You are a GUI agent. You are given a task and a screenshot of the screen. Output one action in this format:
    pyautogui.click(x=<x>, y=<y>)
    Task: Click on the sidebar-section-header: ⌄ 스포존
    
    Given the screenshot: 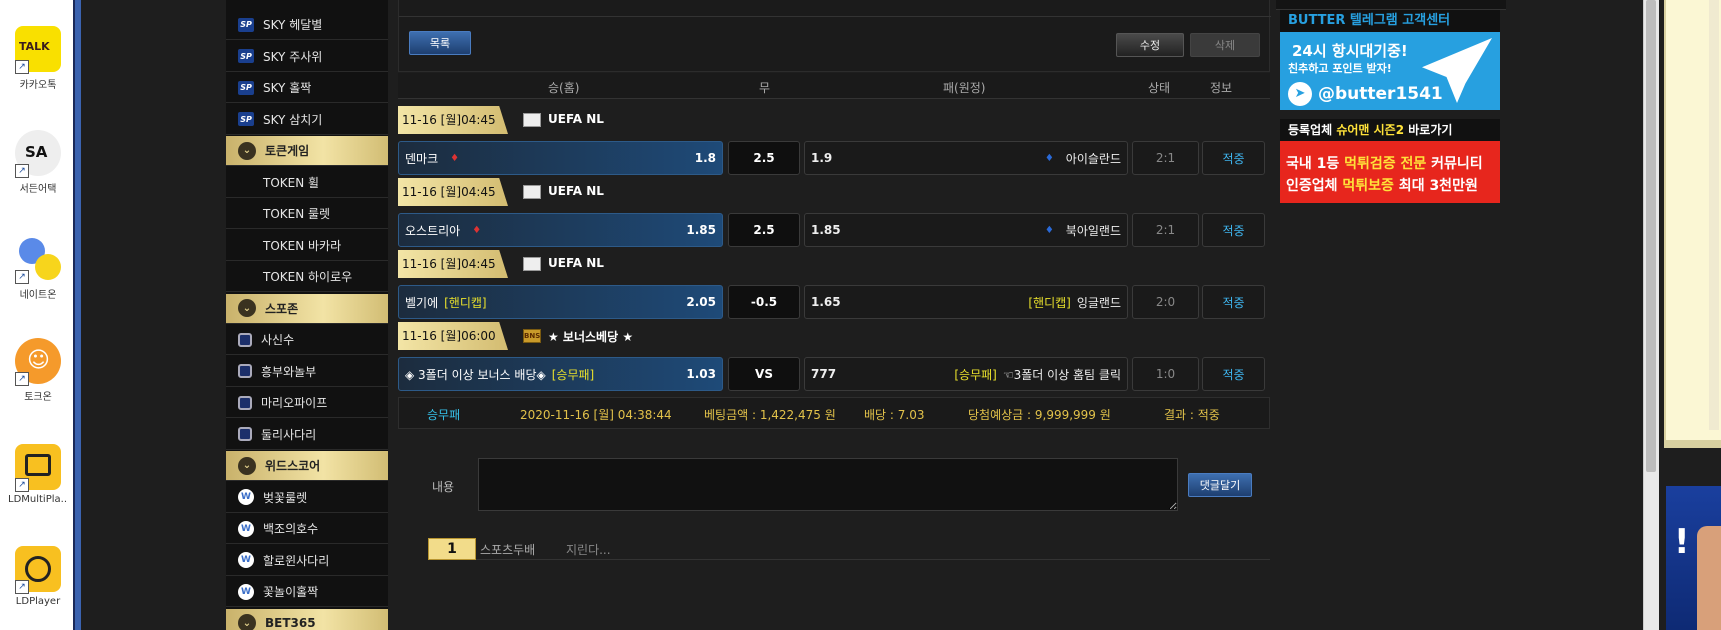 What is the action you would take?
    pyautogui.click(x=307, y=308)
    